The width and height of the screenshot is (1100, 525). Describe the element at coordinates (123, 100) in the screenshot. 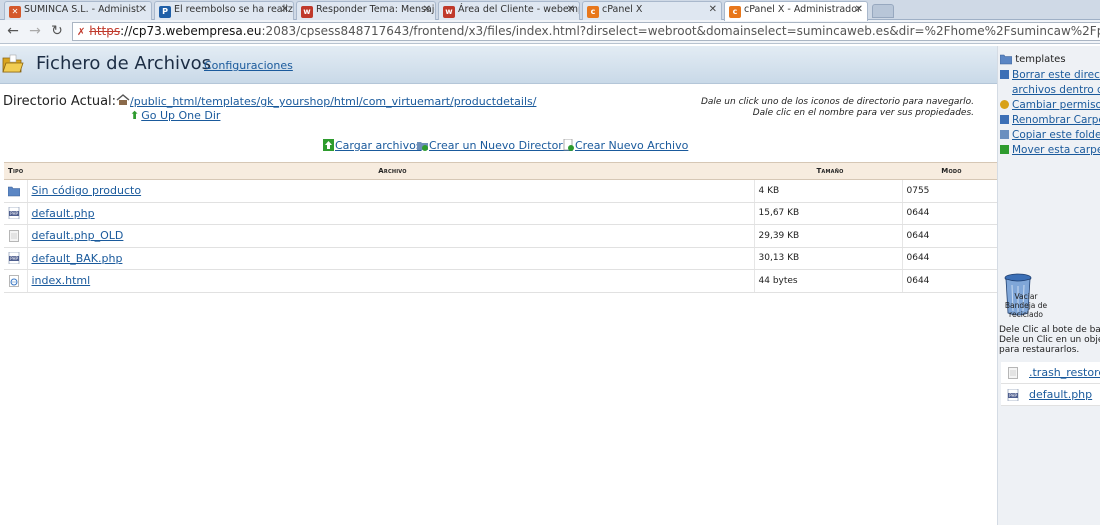

I see `home-icon` at that location.